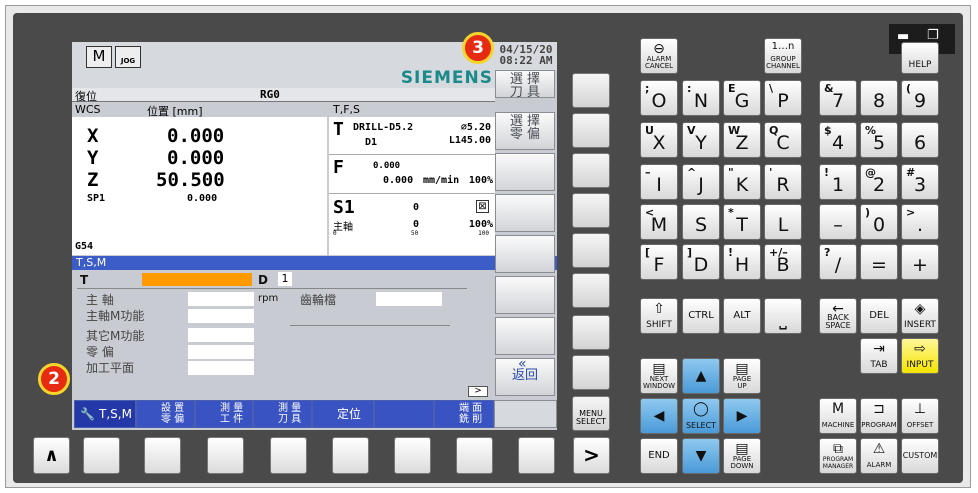  Describe the element at coordinates (879, 222) in the screenshot. I see `num-key-10: ) 0` at that location.